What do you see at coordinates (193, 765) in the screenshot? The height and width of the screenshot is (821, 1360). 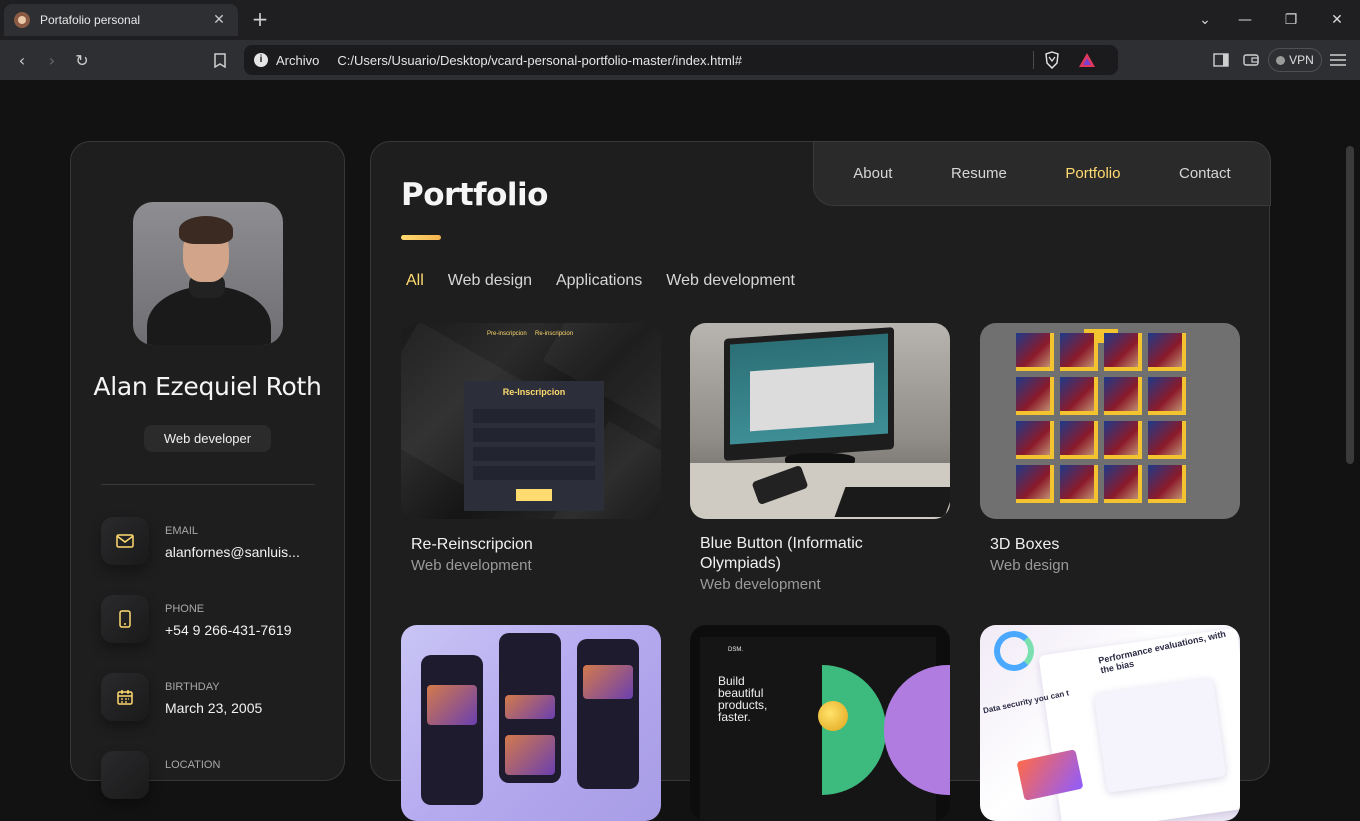 I see `contact-label: Location` at bounding box center [193, 765].